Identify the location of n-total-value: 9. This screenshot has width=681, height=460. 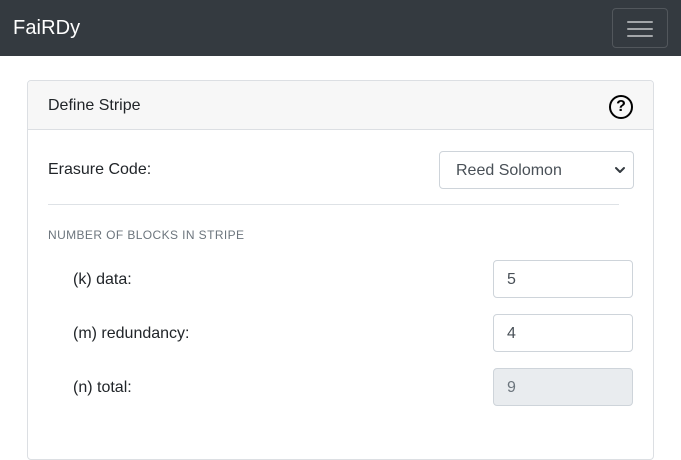
(511, 387).